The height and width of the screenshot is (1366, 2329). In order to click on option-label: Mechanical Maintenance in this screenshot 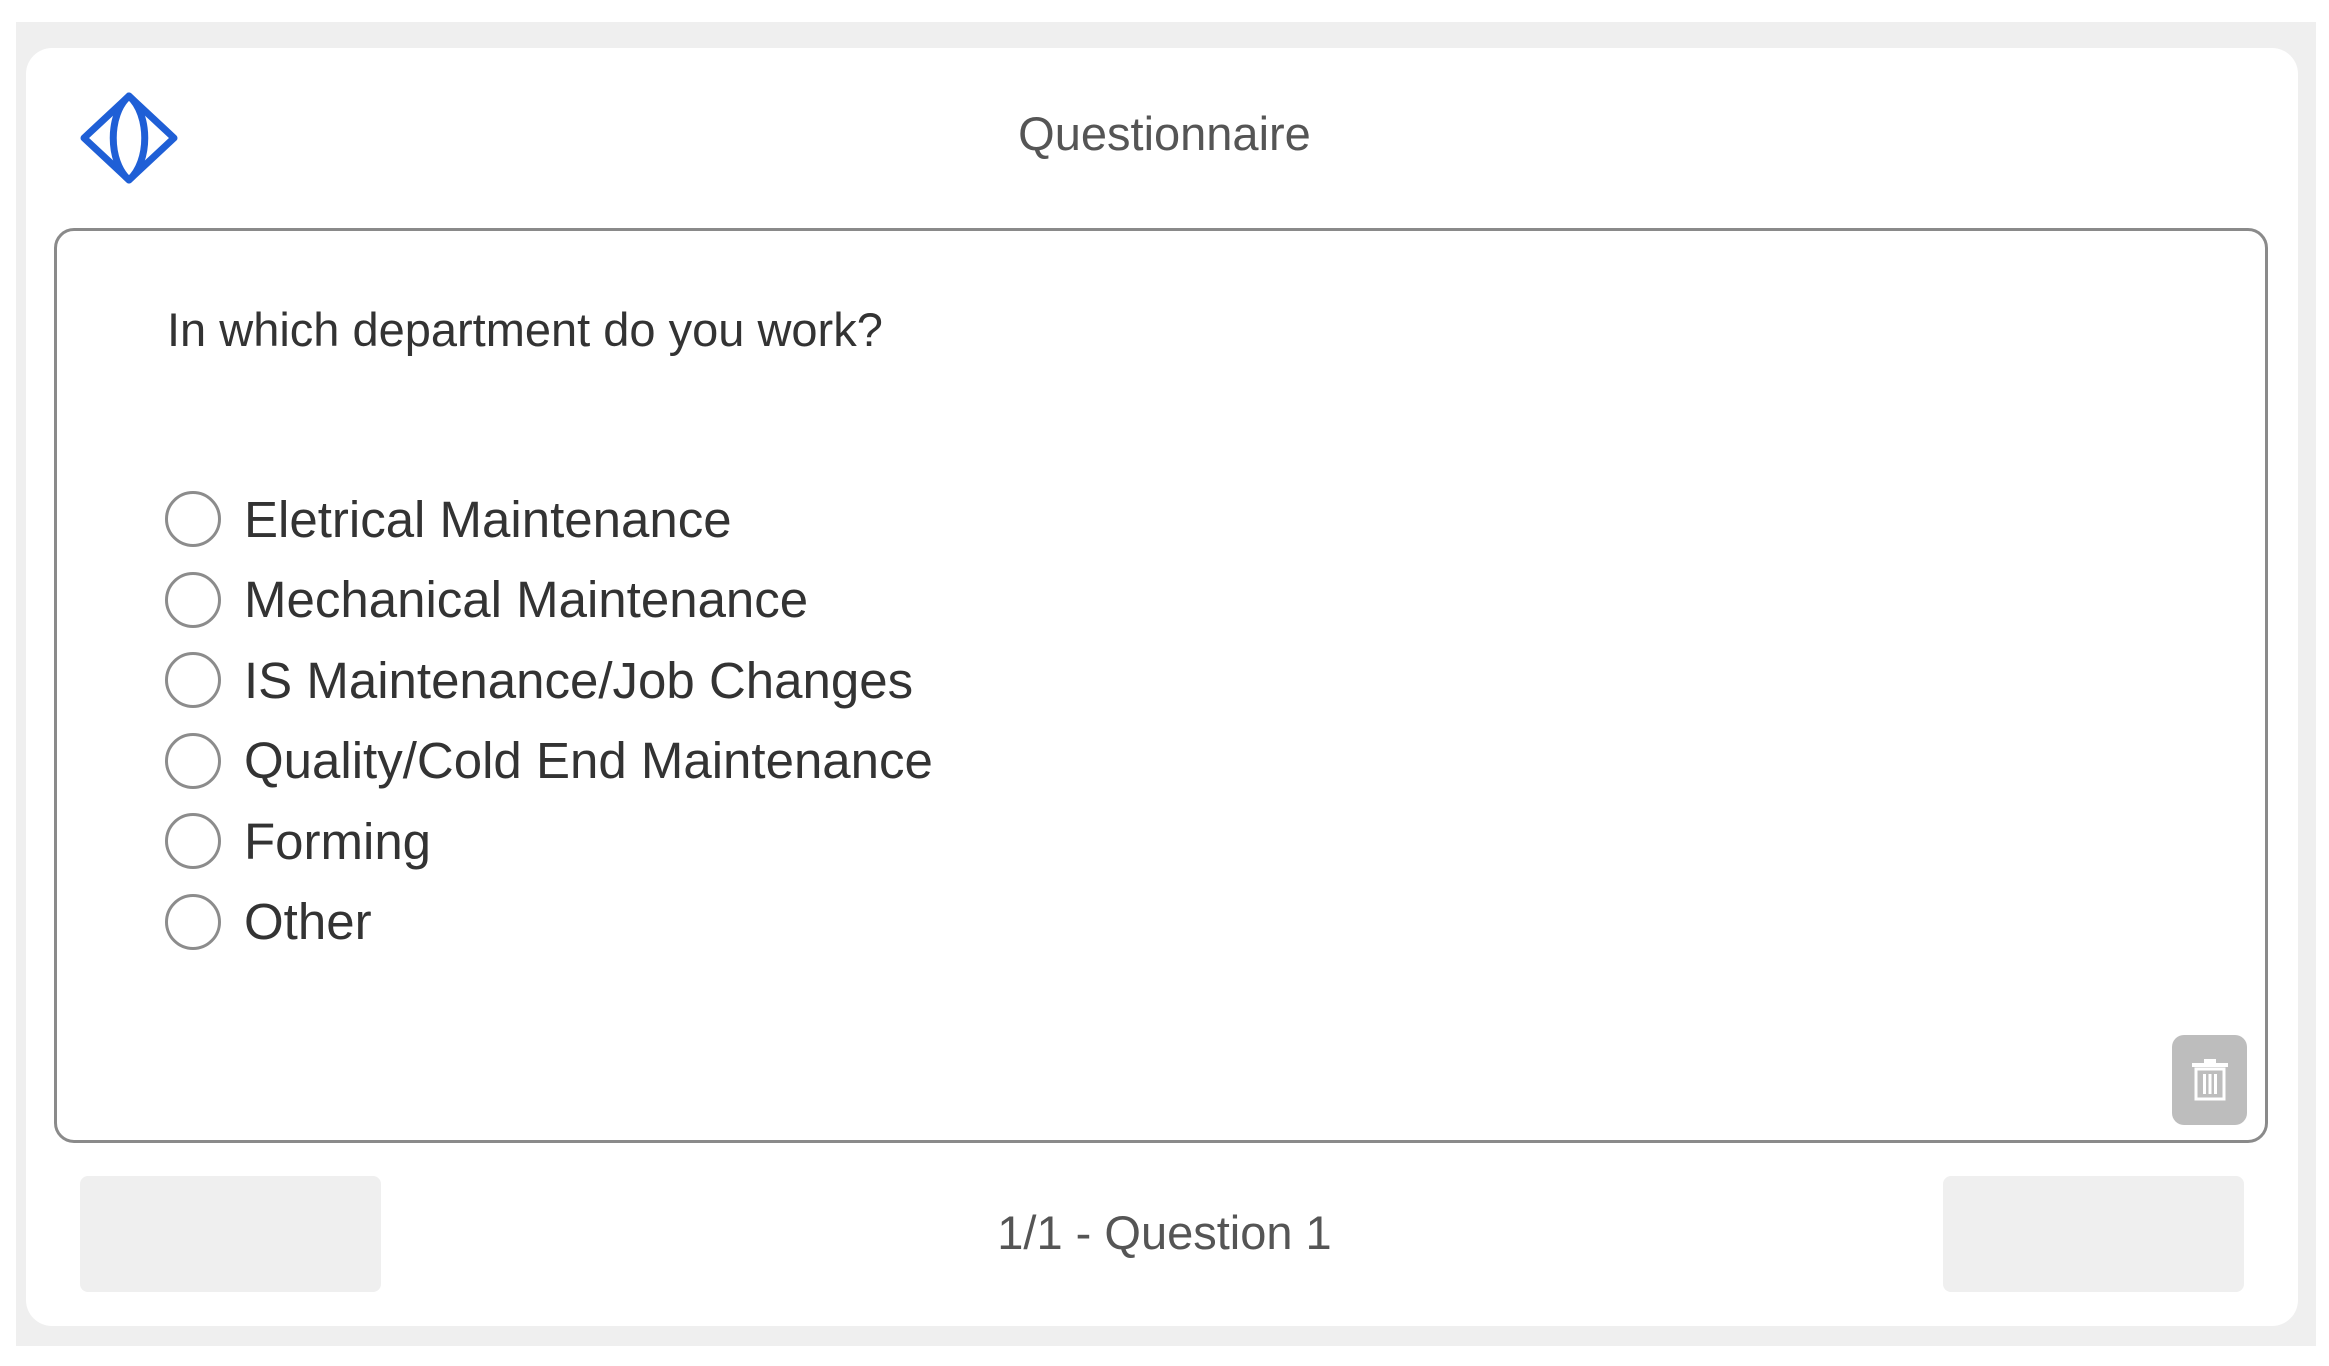, I will do `click(526, 600)`.